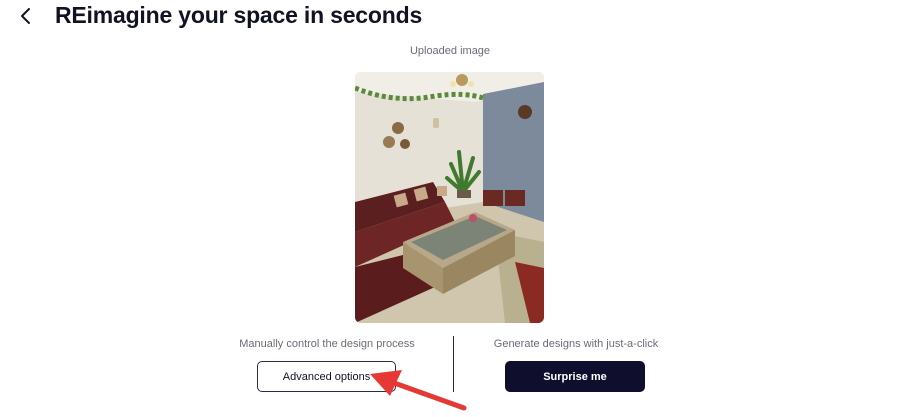 This screenshot has height=417, width=900. I want to click on back-button, so click(26, 16).